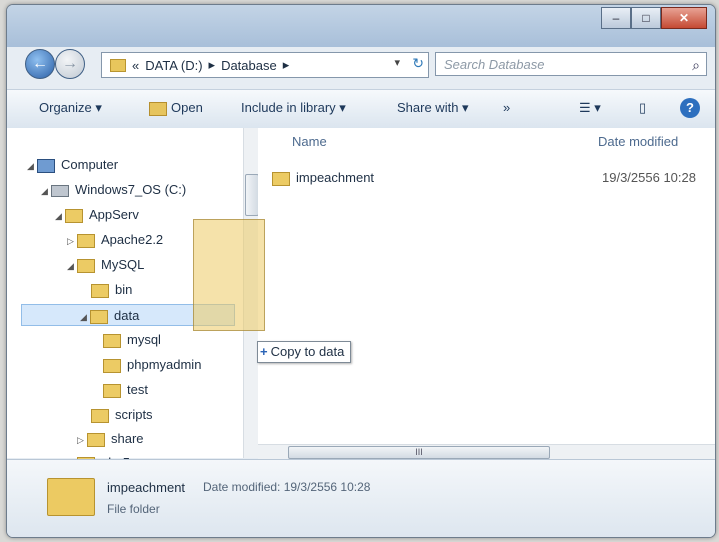  What do you see at coordinates (146, 487) in the screenshot?
I see `details-name: impeachment` at bounding box center [146, 487].